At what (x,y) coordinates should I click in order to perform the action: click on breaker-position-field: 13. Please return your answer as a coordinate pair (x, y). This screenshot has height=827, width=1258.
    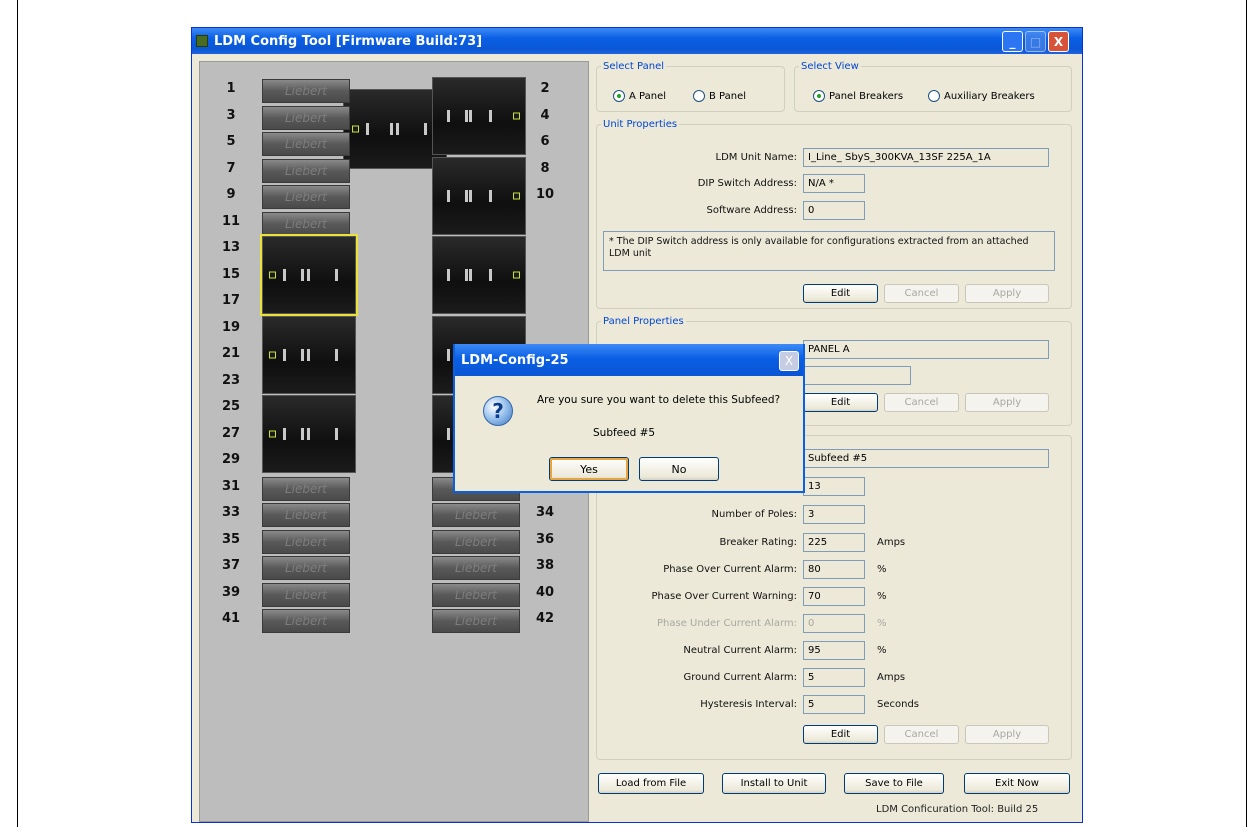
    Looking at the image, I should click on (834, 486).